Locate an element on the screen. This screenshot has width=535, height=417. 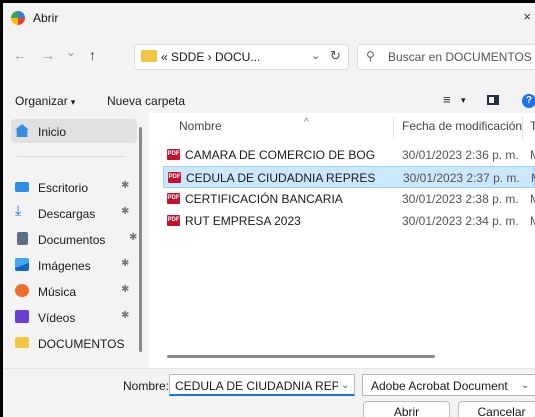
documents-icon is located at coordinates (22, 238).